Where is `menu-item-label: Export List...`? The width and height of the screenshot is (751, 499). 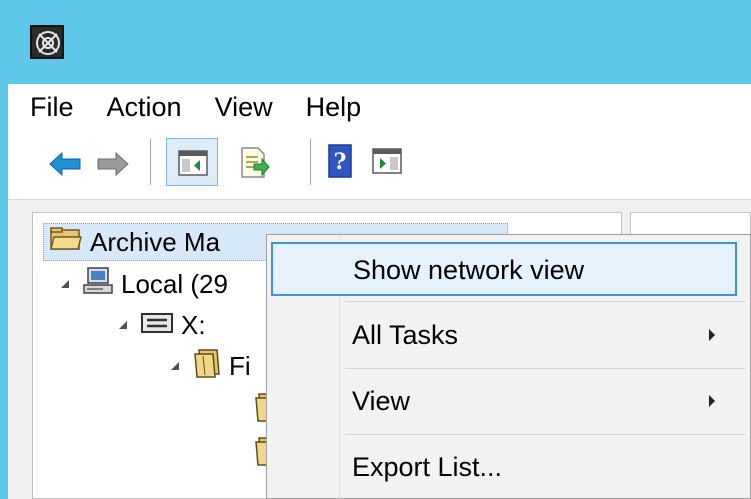 menu-item-label: Export List... is located at coordinates (427, 467).